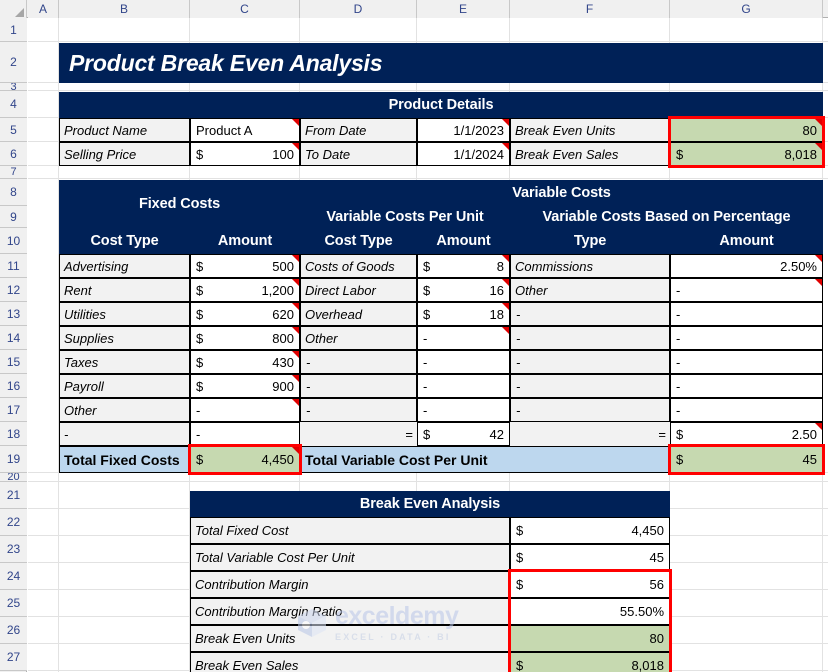 The width and height of the screenshot is (828, 672). I want to click on row-header-11: 11, so click(13, 266).